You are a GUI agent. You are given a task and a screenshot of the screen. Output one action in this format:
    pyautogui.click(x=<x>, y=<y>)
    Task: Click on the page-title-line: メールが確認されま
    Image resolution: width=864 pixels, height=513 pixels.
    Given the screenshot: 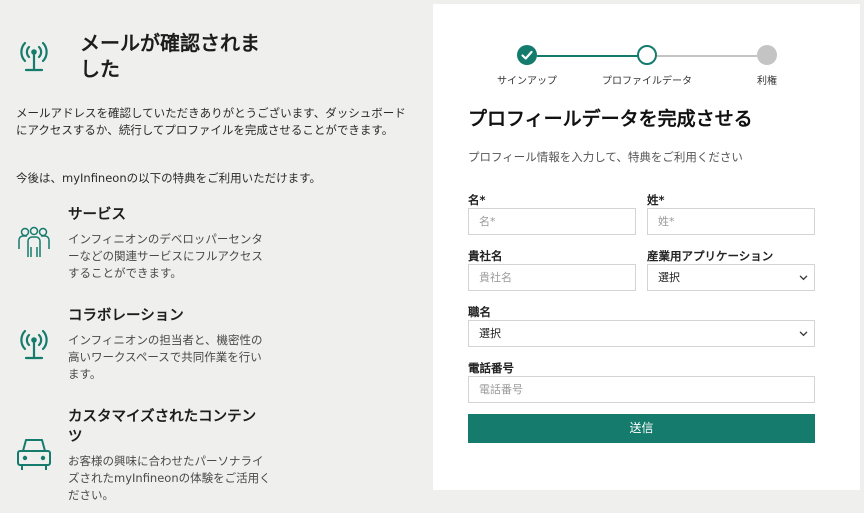 What is the action you would take?
    pyautogui.click(x=170, y=43)
    